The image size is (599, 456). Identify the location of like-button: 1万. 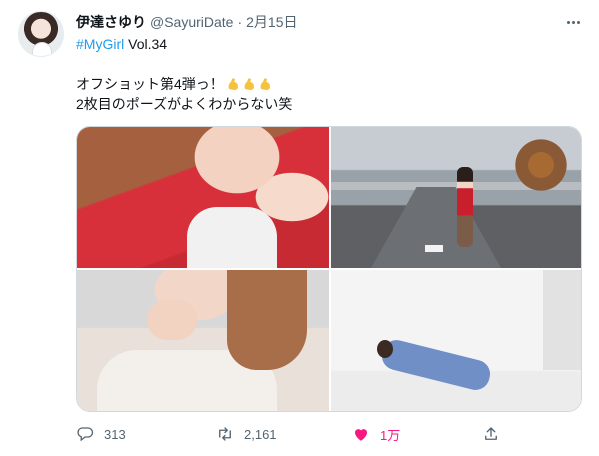
(376, 434).